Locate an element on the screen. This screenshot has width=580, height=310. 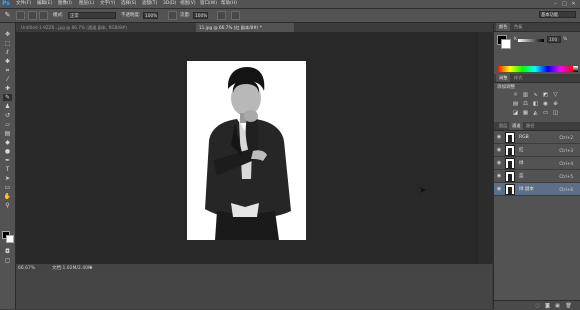
menu-edit: 编辑(E) is located at coordinates (44, 4).